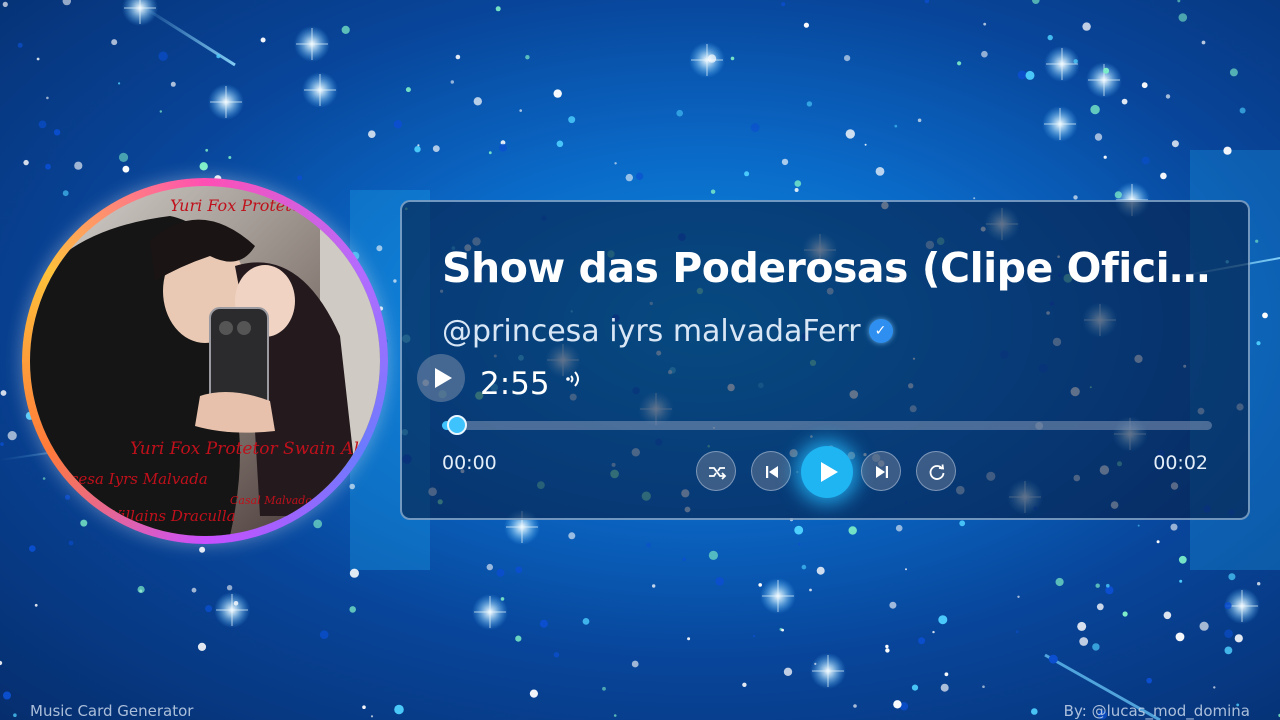  I want to click on track-duration: 2:55, so click(515, 384).